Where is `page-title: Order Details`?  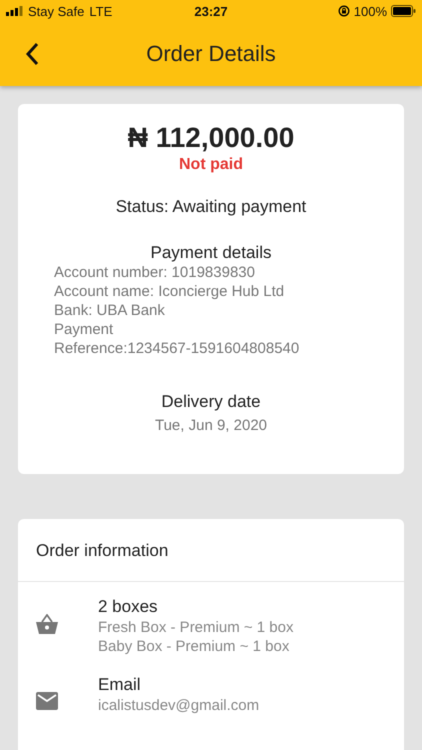
page-title: Order Details is located at coordinates (211, 54).